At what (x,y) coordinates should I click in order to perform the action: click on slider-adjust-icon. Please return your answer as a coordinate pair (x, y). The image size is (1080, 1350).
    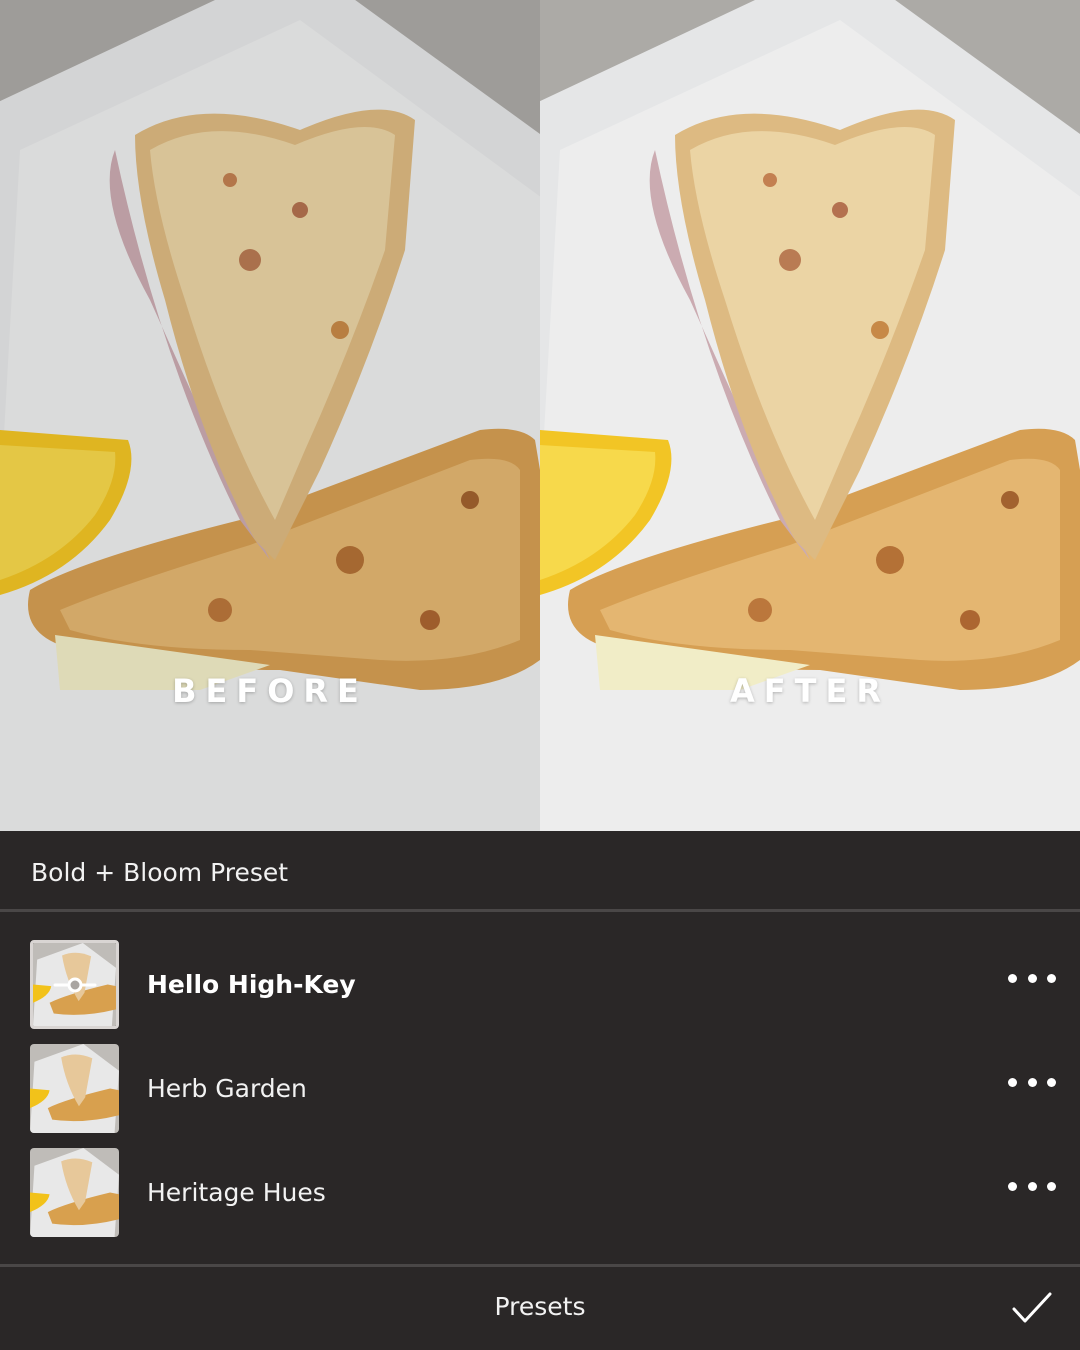
    Looking at the image, I should click on (75, 985).